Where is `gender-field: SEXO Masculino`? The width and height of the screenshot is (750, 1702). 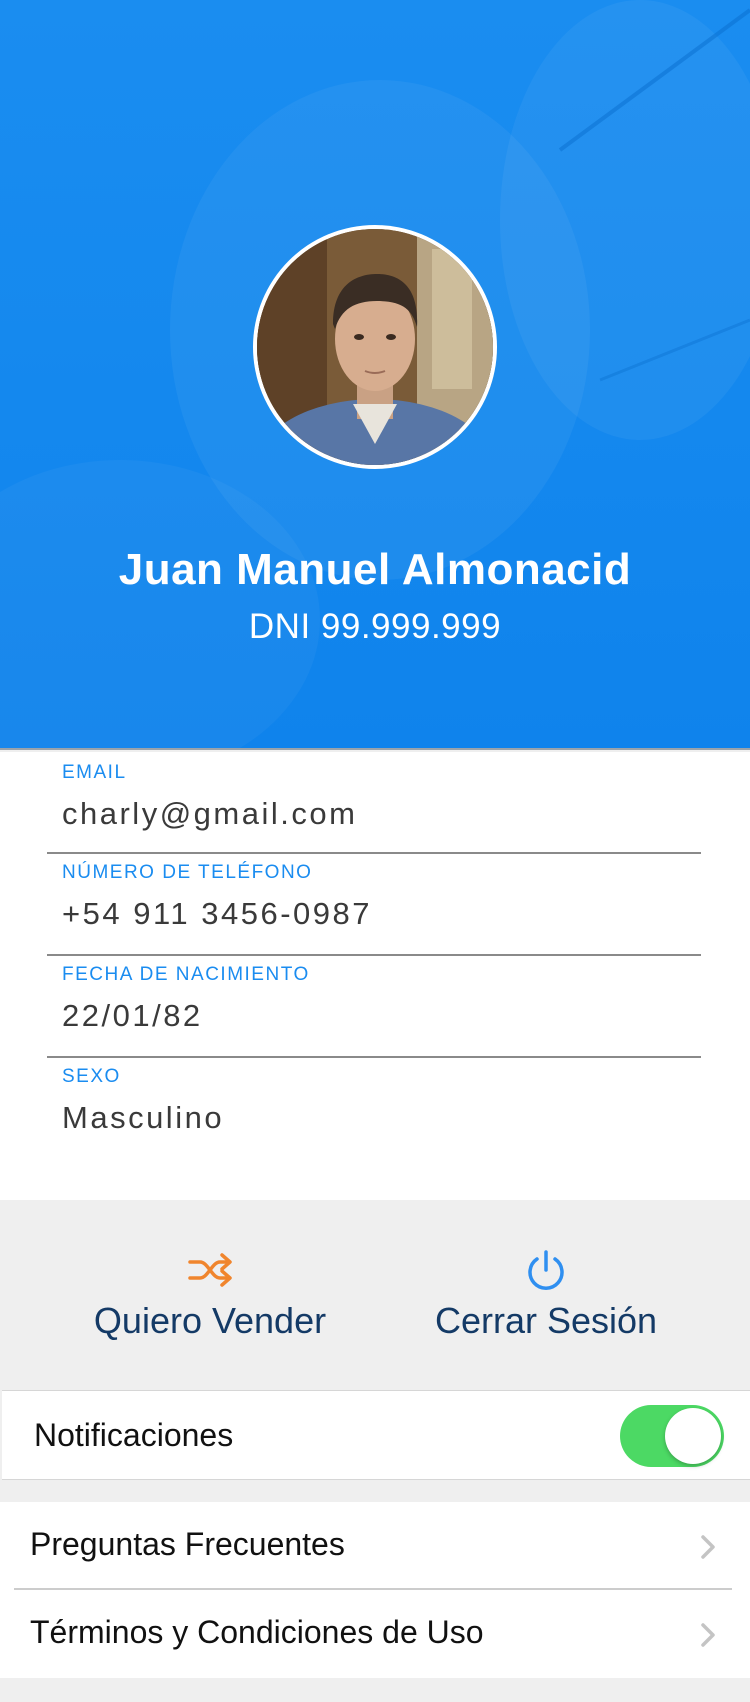
gender-field: SEXO Masculino is located at coordinates (374, 1109).